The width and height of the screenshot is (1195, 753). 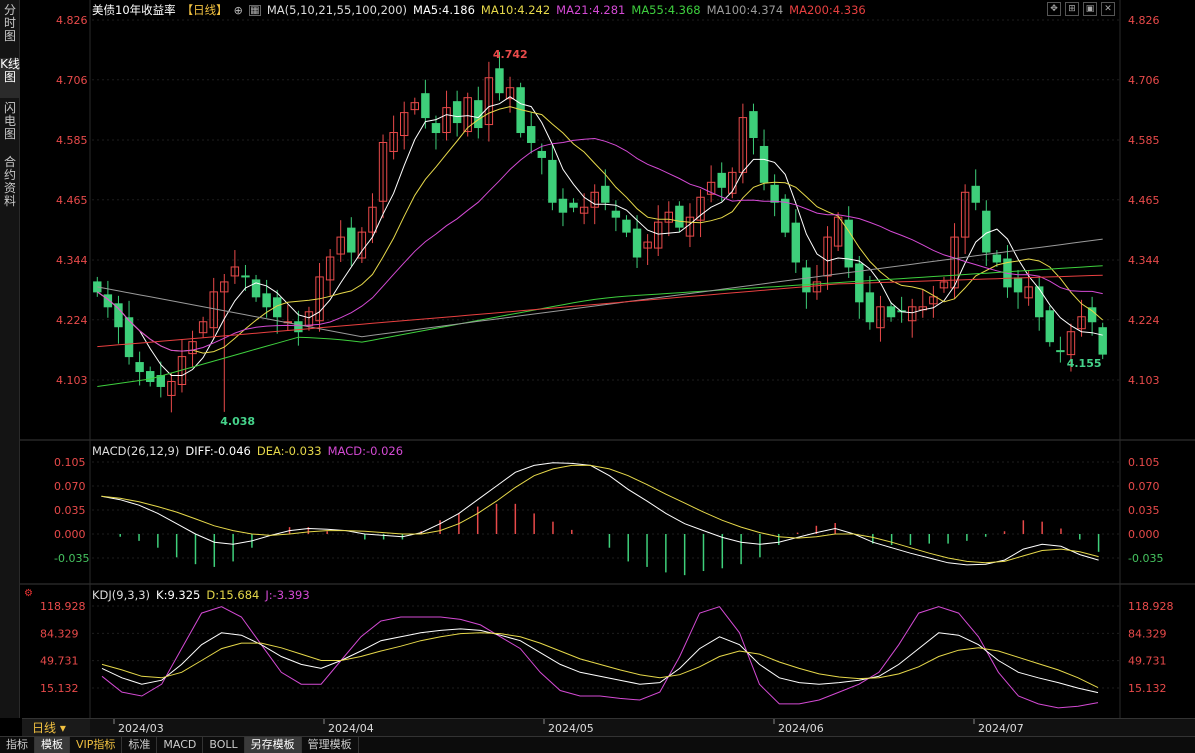 What do you see at coordinates (365, 451) in the screenshot?
I see `macd-value: MACD:-0.026` at bounding box center [365, 451].